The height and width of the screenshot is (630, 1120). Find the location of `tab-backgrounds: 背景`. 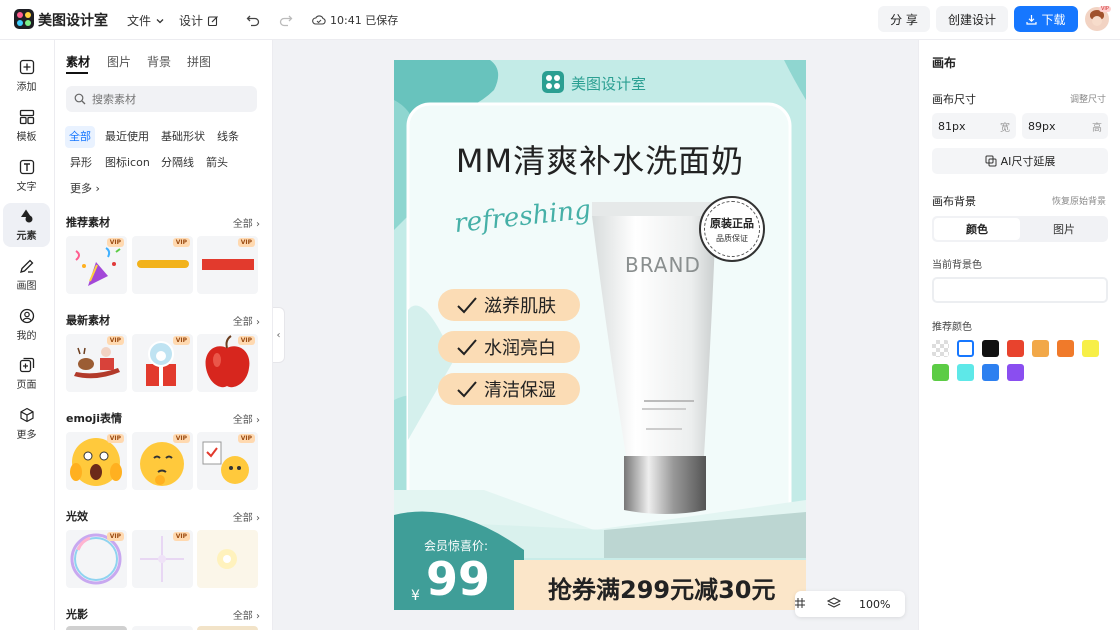

tab-backgrounds: 背景 is located at coordinates (159, 61).